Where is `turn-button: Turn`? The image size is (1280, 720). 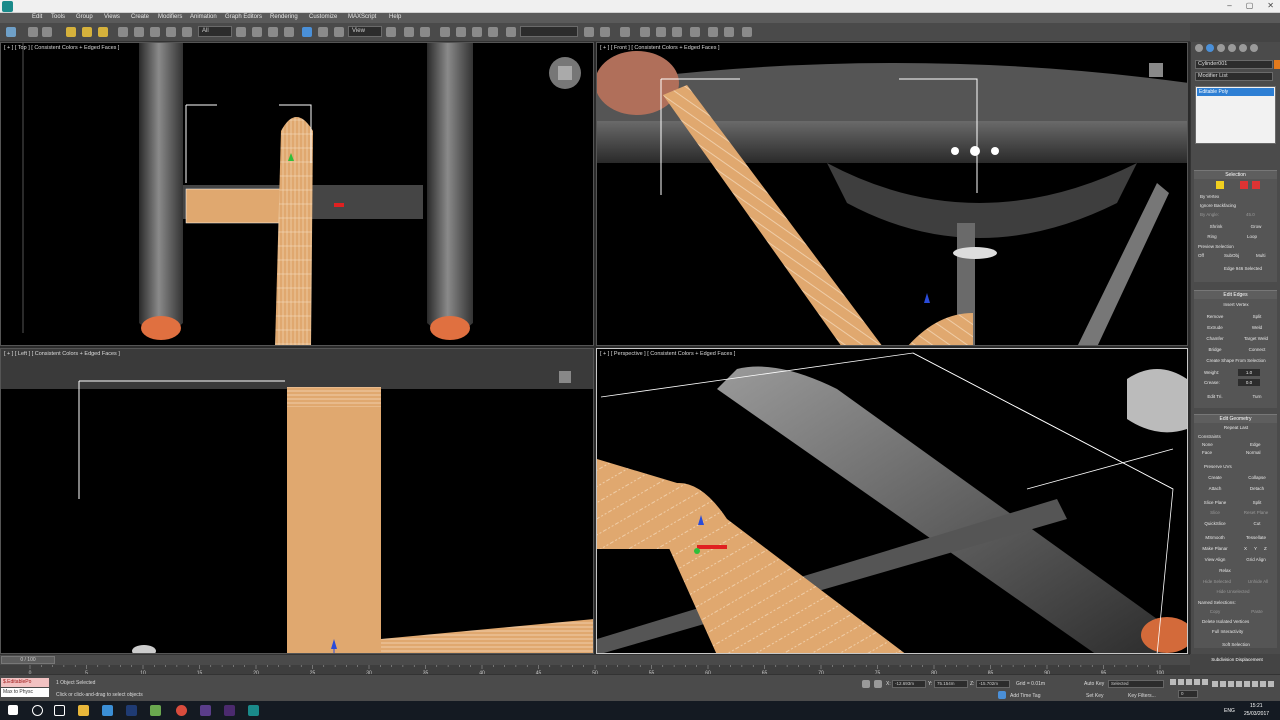 turn-button: Turn is located at coordinates (1257, 396).